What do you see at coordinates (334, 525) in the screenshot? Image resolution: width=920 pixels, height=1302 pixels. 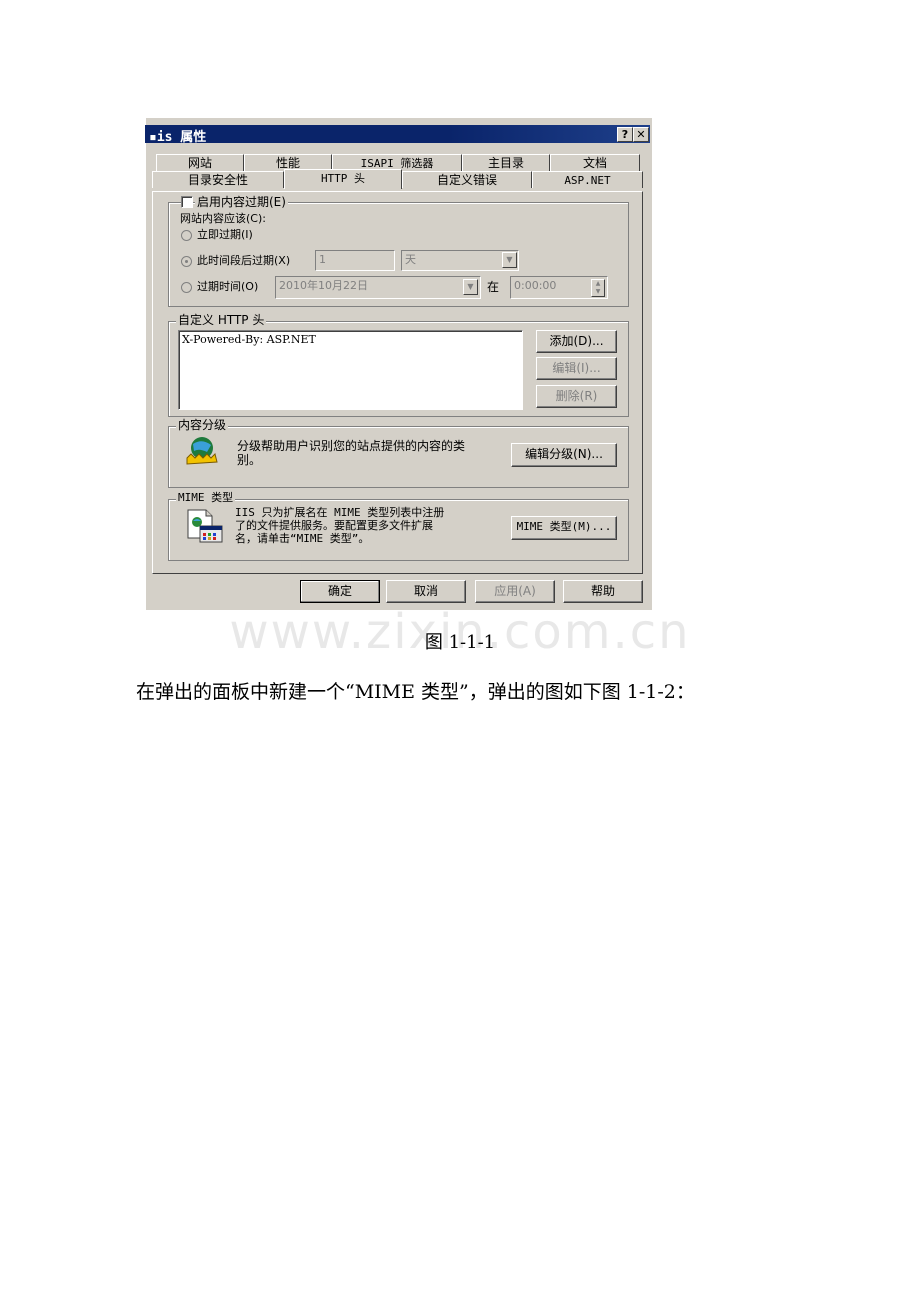 I see `mime-text-2: 了的文件提供服务。要配置更多文件扩展` at bounding box center [334, 525].